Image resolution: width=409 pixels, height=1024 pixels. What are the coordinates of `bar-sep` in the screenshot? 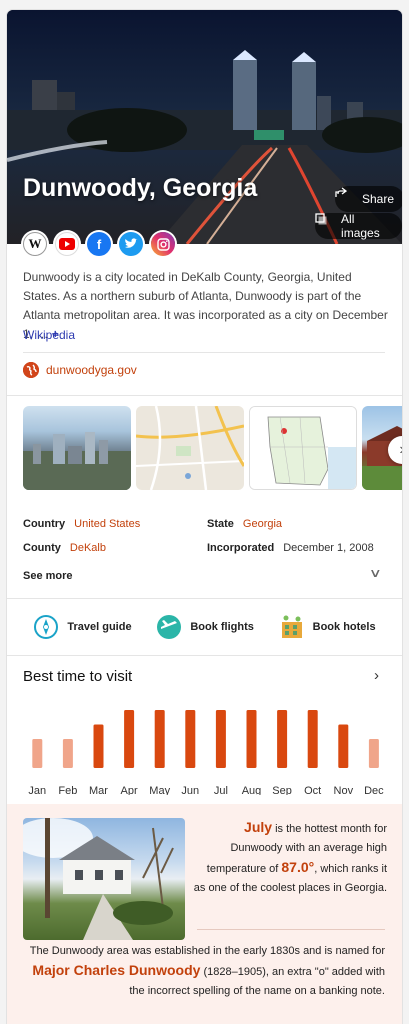 It's located at (282, 739).